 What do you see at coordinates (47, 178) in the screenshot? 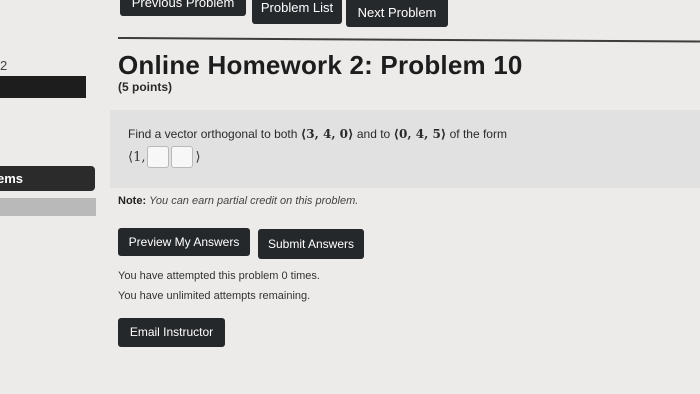
I see `sidebar-item-problems: ems` at bounding box center [47, 178].